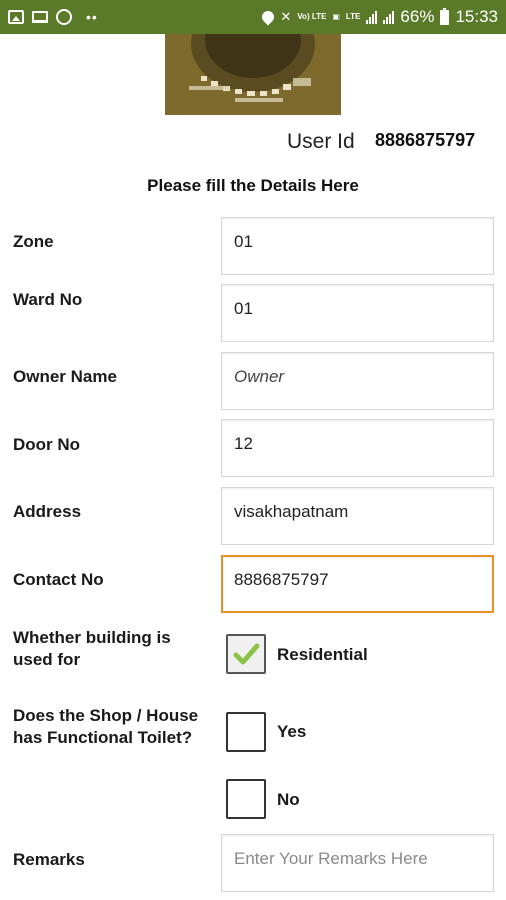 The width and height of the screenshot is (506, 900). I want to click on location-icon, so click(268, 17).